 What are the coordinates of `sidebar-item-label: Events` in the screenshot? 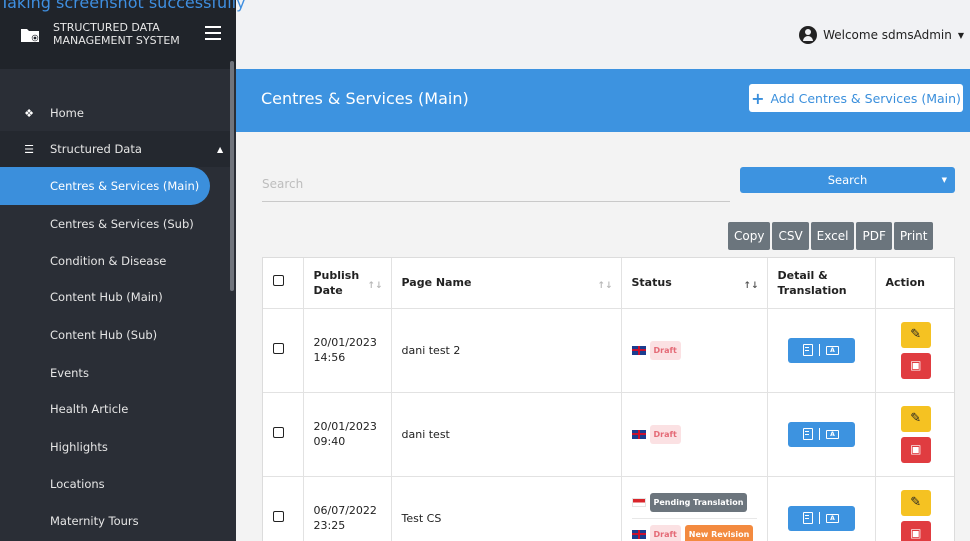 It's located at (69, 373).